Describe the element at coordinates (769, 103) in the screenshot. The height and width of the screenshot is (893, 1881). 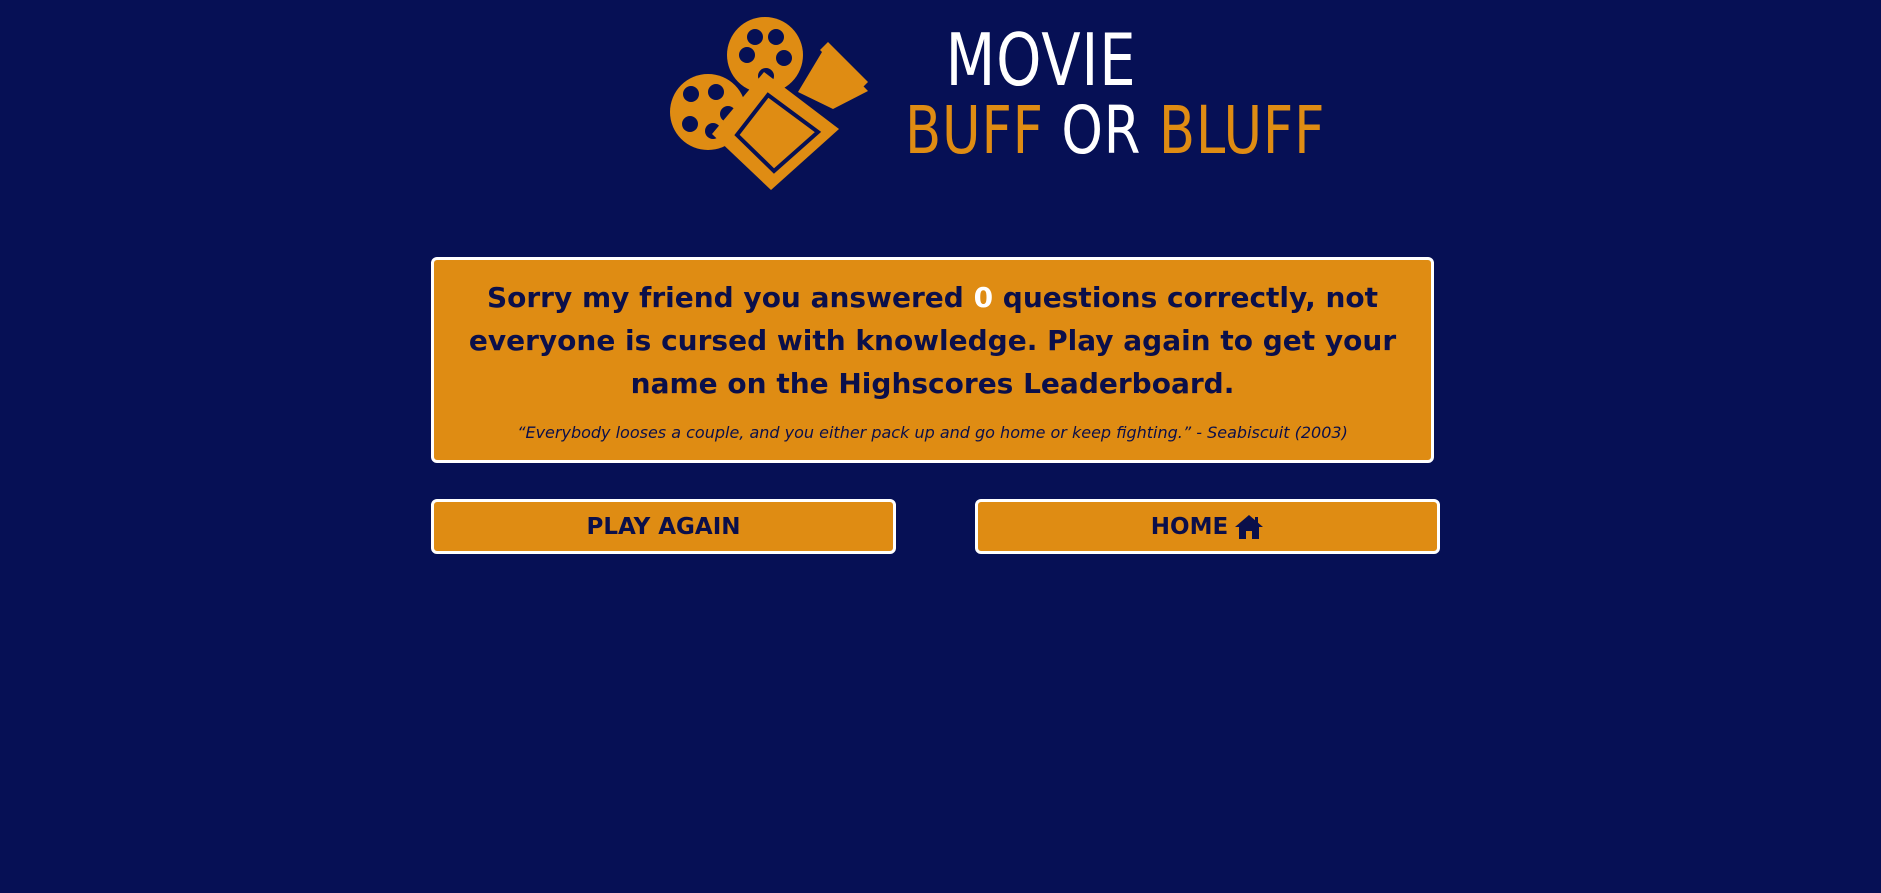
I see `film-camera-icon` at that location.